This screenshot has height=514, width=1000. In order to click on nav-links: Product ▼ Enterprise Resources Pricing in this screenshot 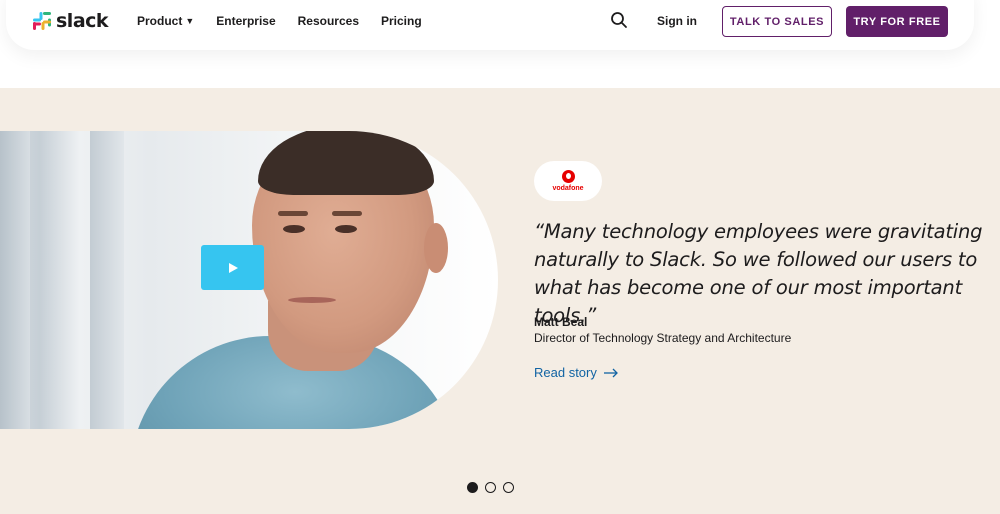, I will do `click(279, 21)`.